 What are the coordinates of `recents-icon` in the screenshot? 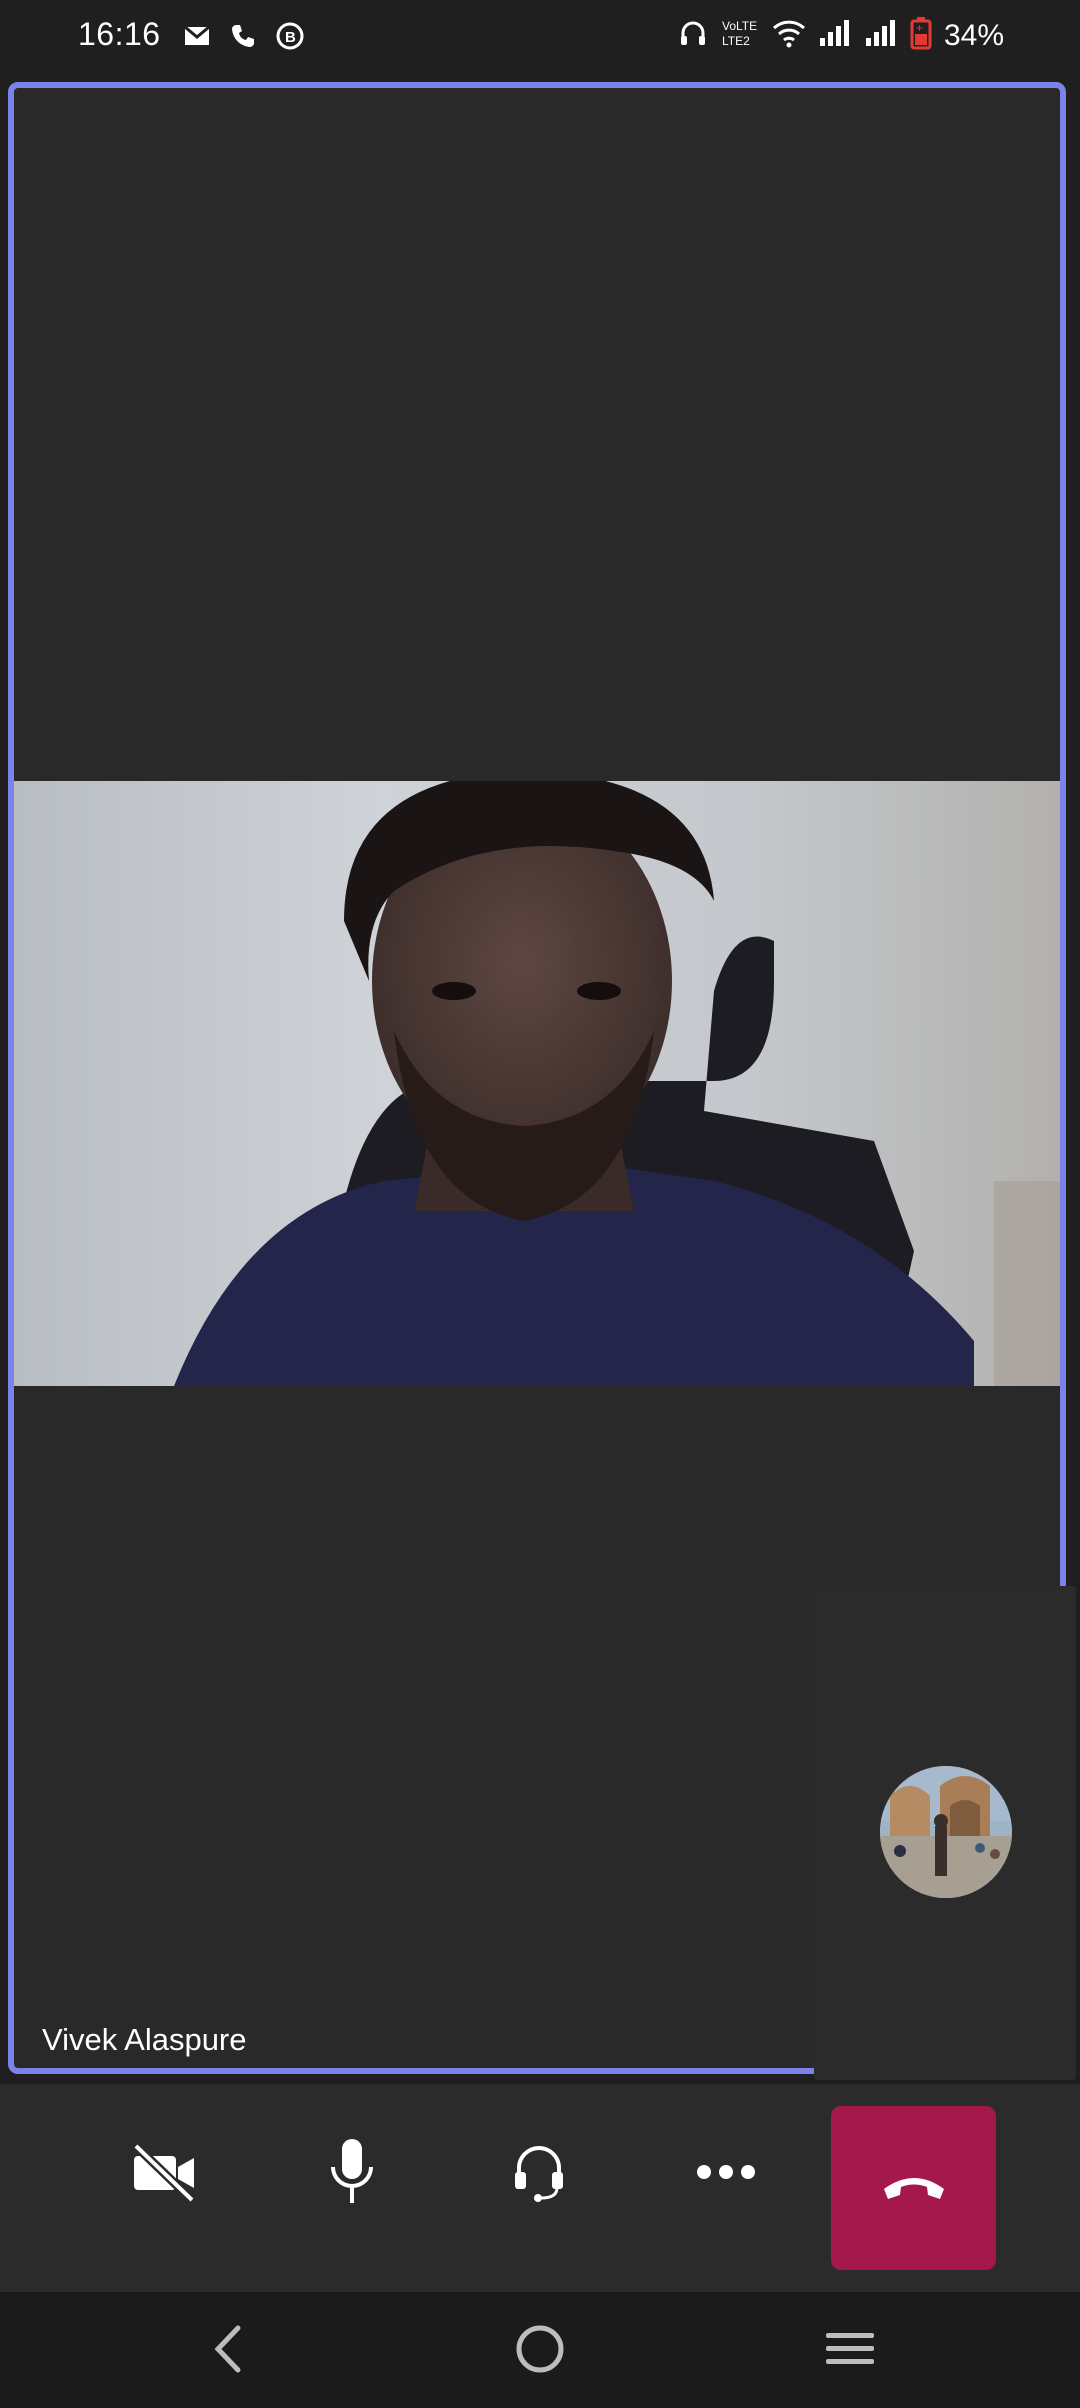 It's located at (850, 2351).